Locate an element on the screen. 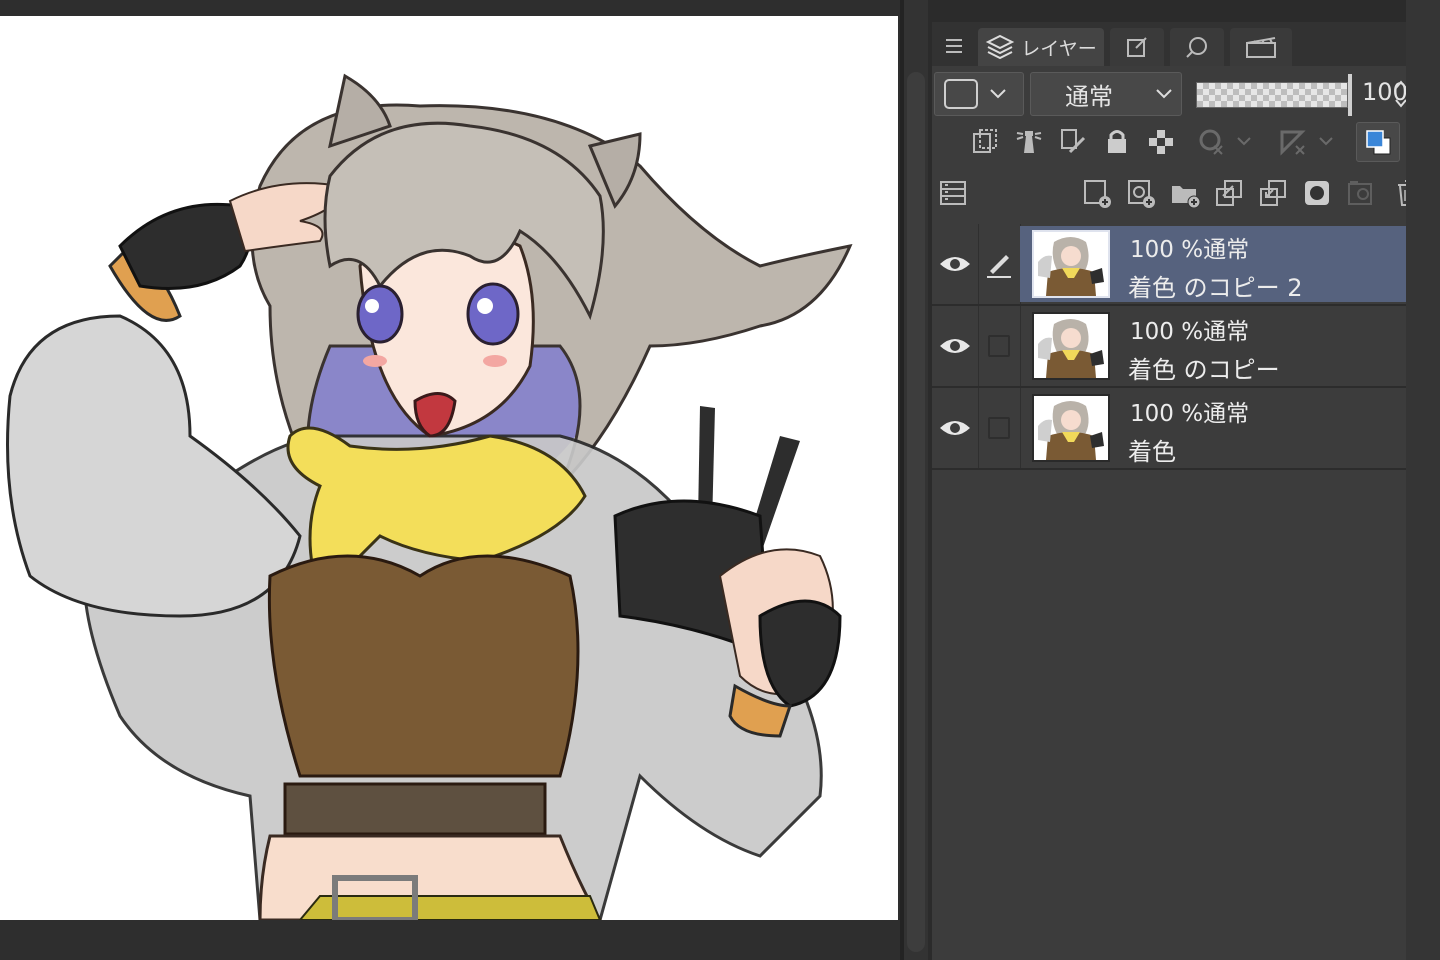 This screenshot has width=1440, height=960. clip-icon is located at coordinates (985, 141).